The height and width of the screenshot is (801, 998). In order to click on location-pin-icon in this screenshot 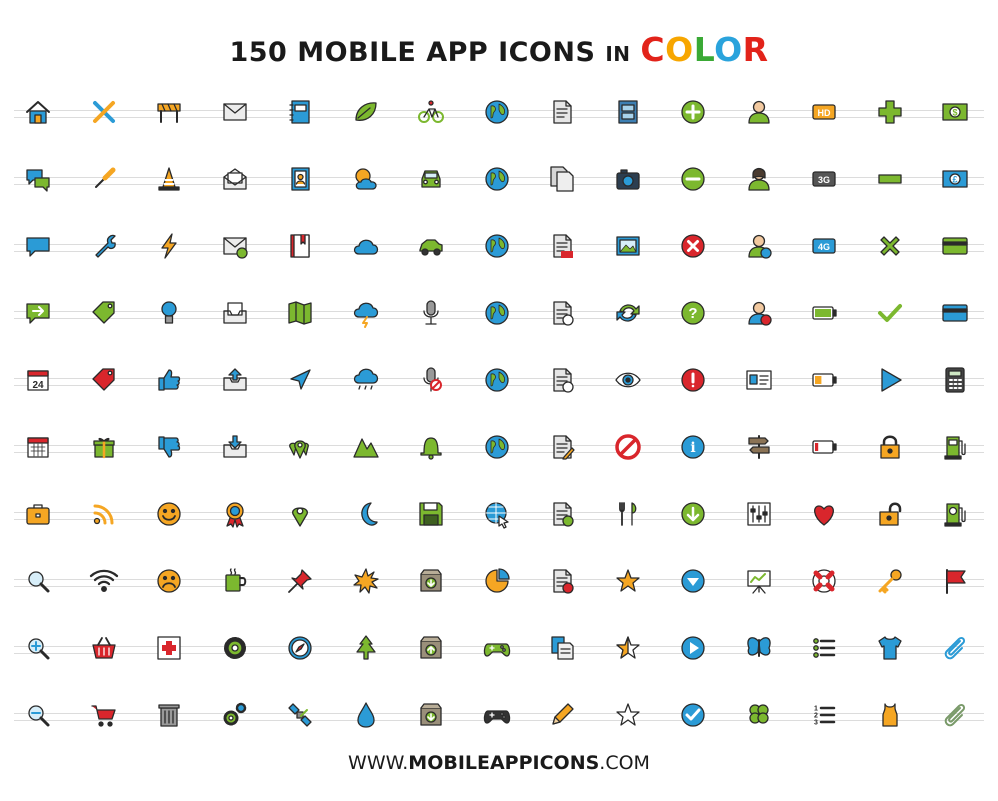, I will do `click(300, 514)`.